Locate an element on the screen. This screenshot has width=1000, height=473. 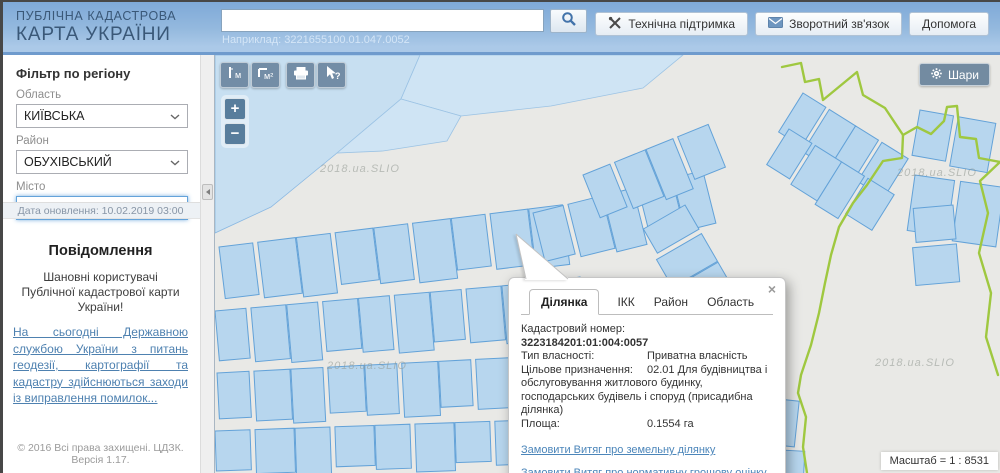
window-edge-left is located at coordinates (1, 236).